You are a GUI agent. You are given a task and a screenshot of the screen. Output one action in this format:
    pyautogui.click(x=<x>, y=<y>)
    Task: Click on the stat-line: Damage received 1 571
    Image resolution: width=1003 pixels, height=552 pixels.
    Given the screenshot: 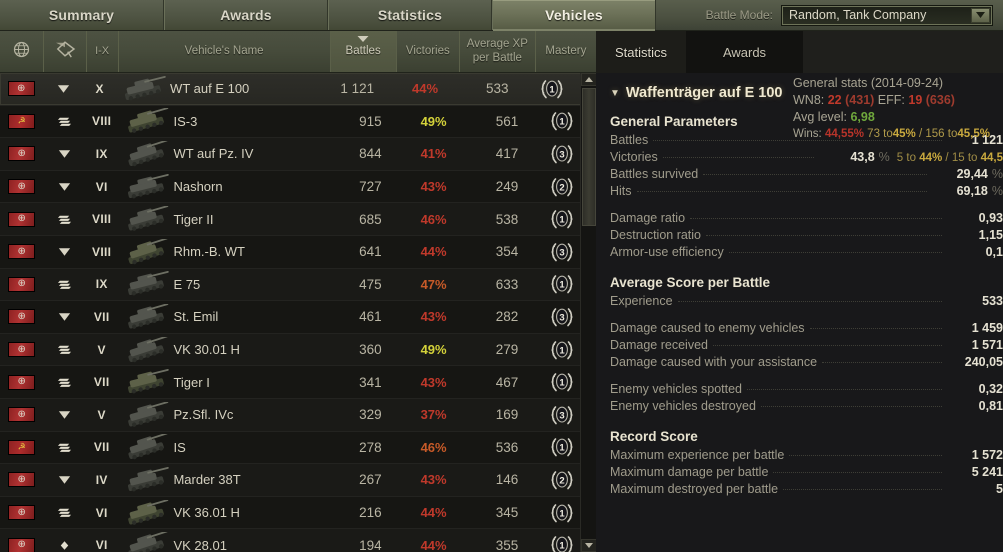 What is the action you would take?
    pyautogui.click(x=799, y=346)
    